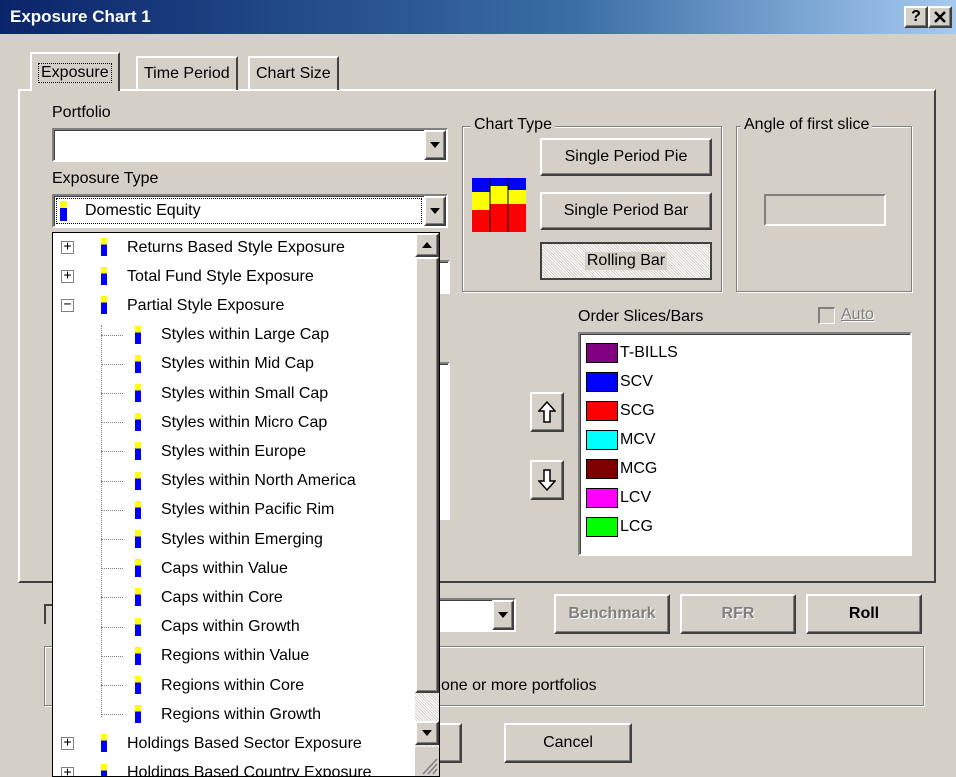 The height and width of the screenshot is (777, 956). What do you see at coordinates (224, 568) in the screenshot?
I see `tree-item-label: Caps within Value` at bounding box center [224, 568].